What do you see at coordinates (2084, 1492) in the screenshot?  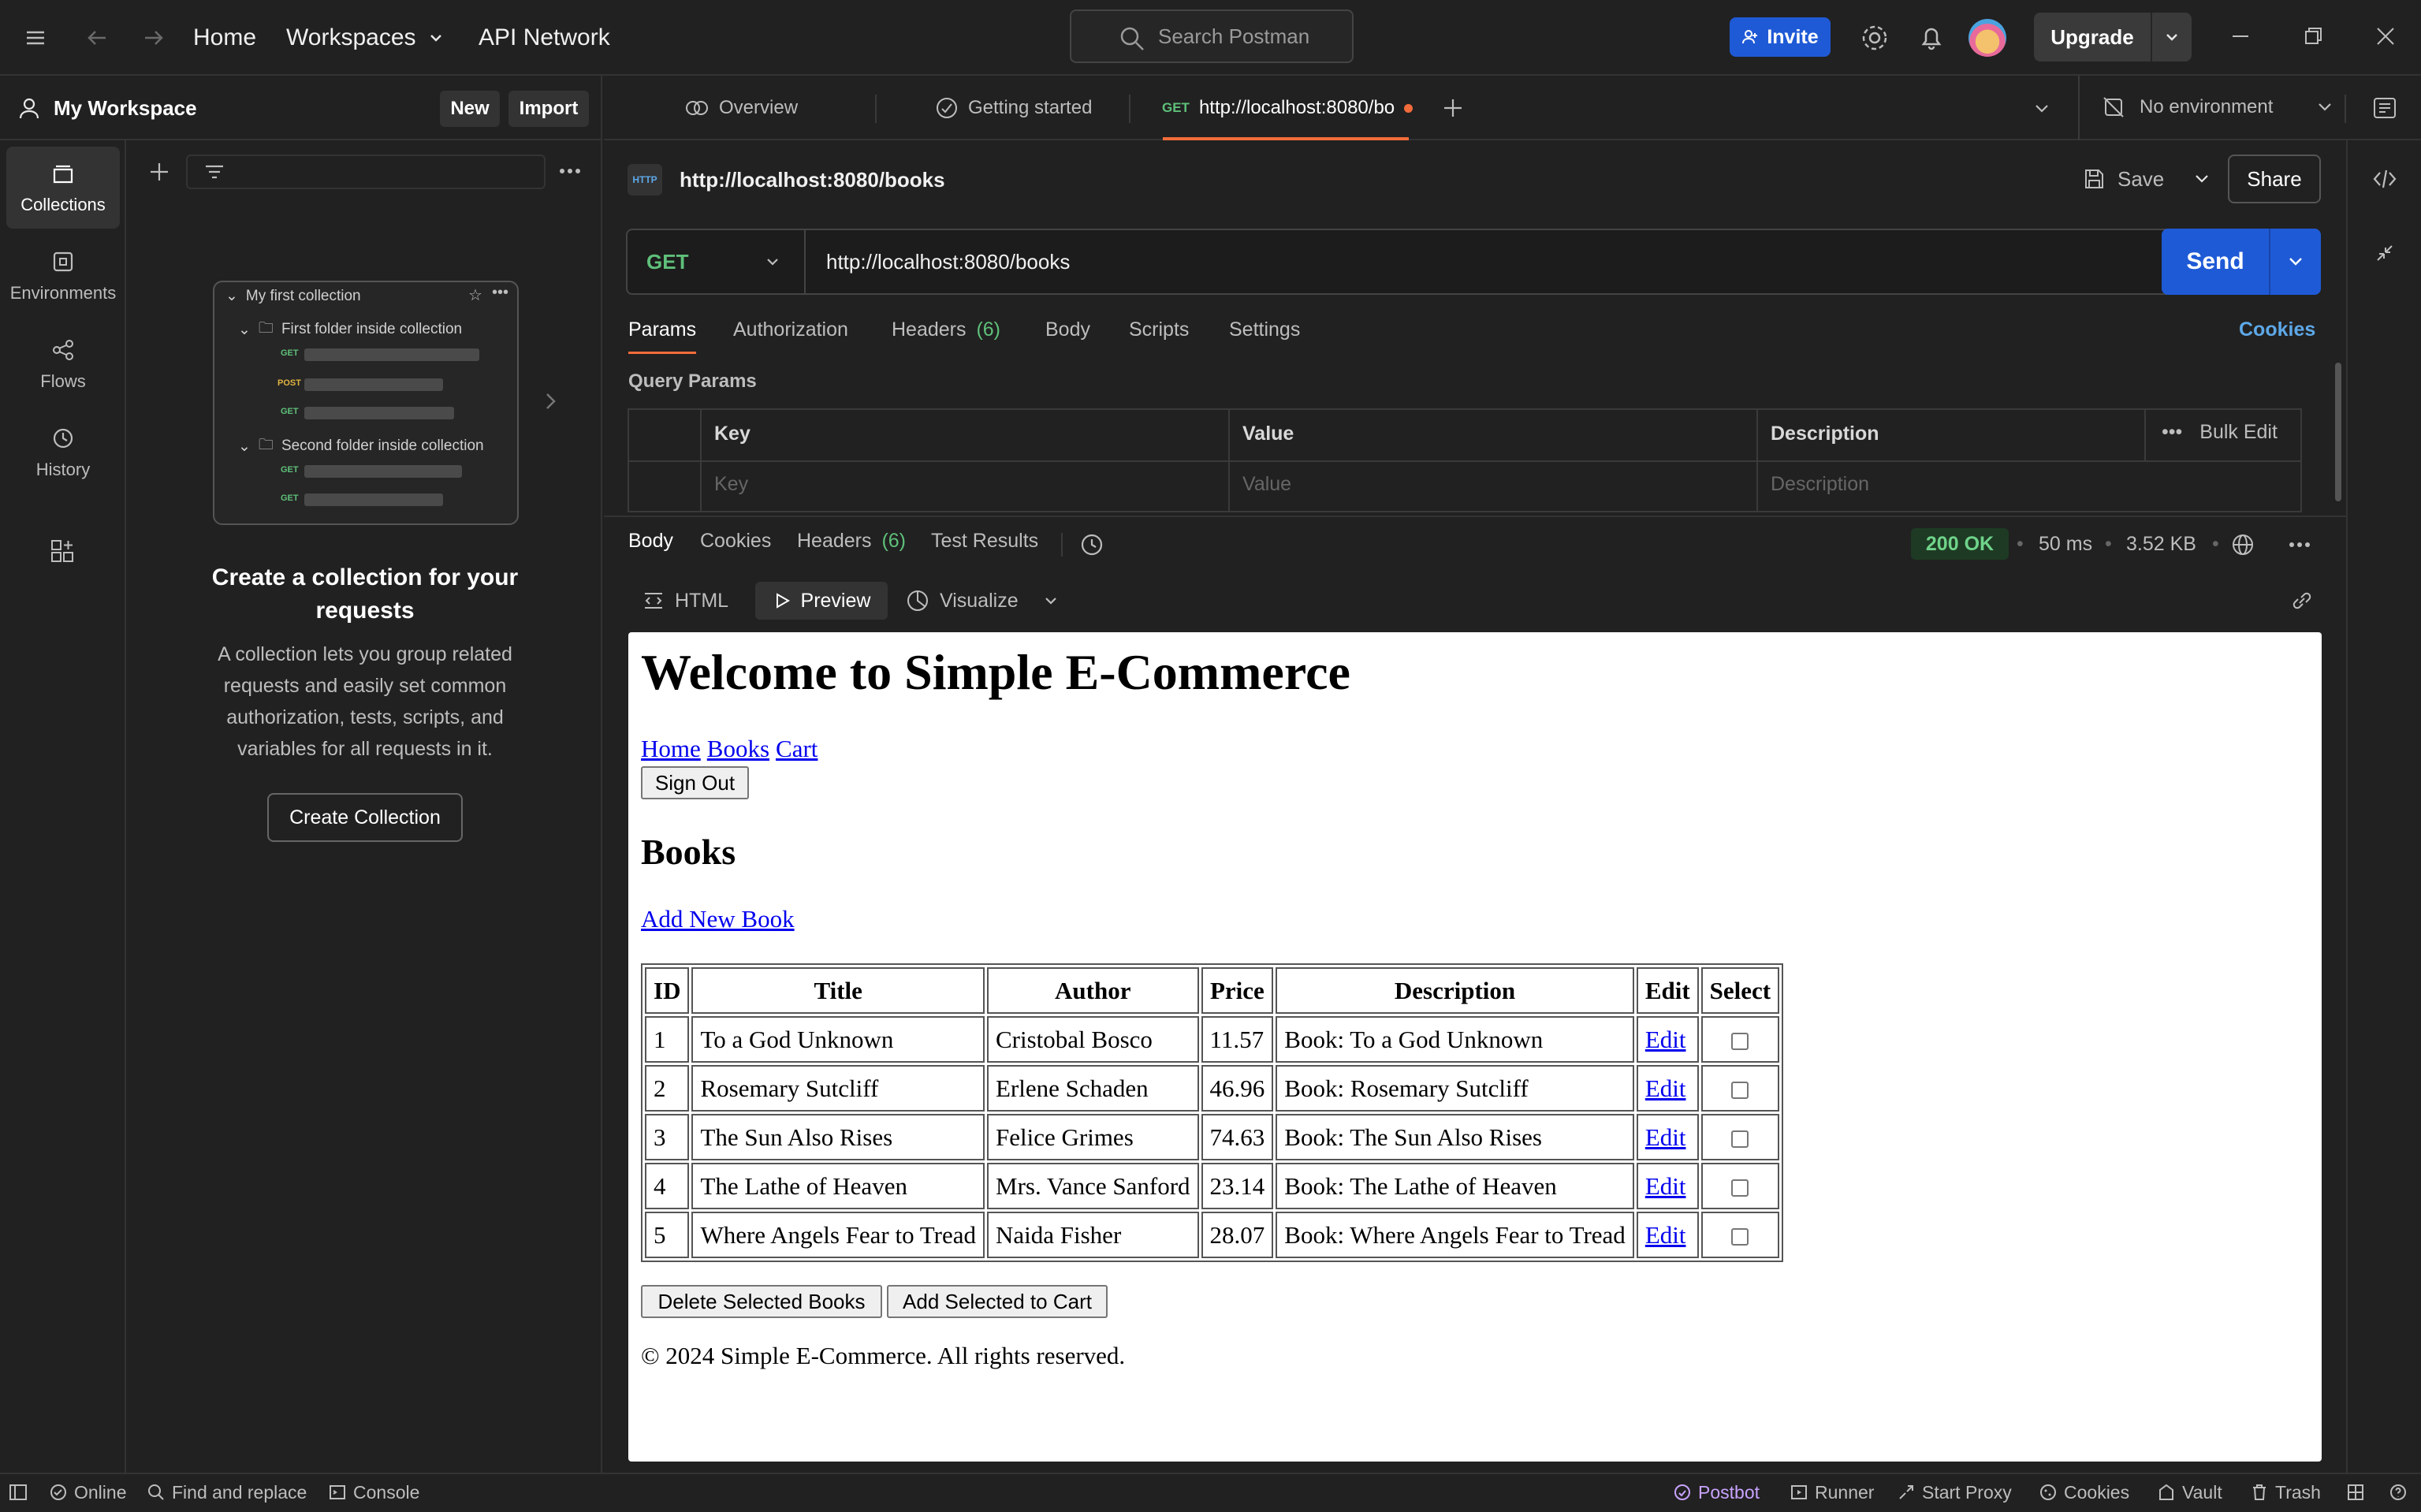 I see `cookies: Cookies` at bounding box center [2084, 1492].